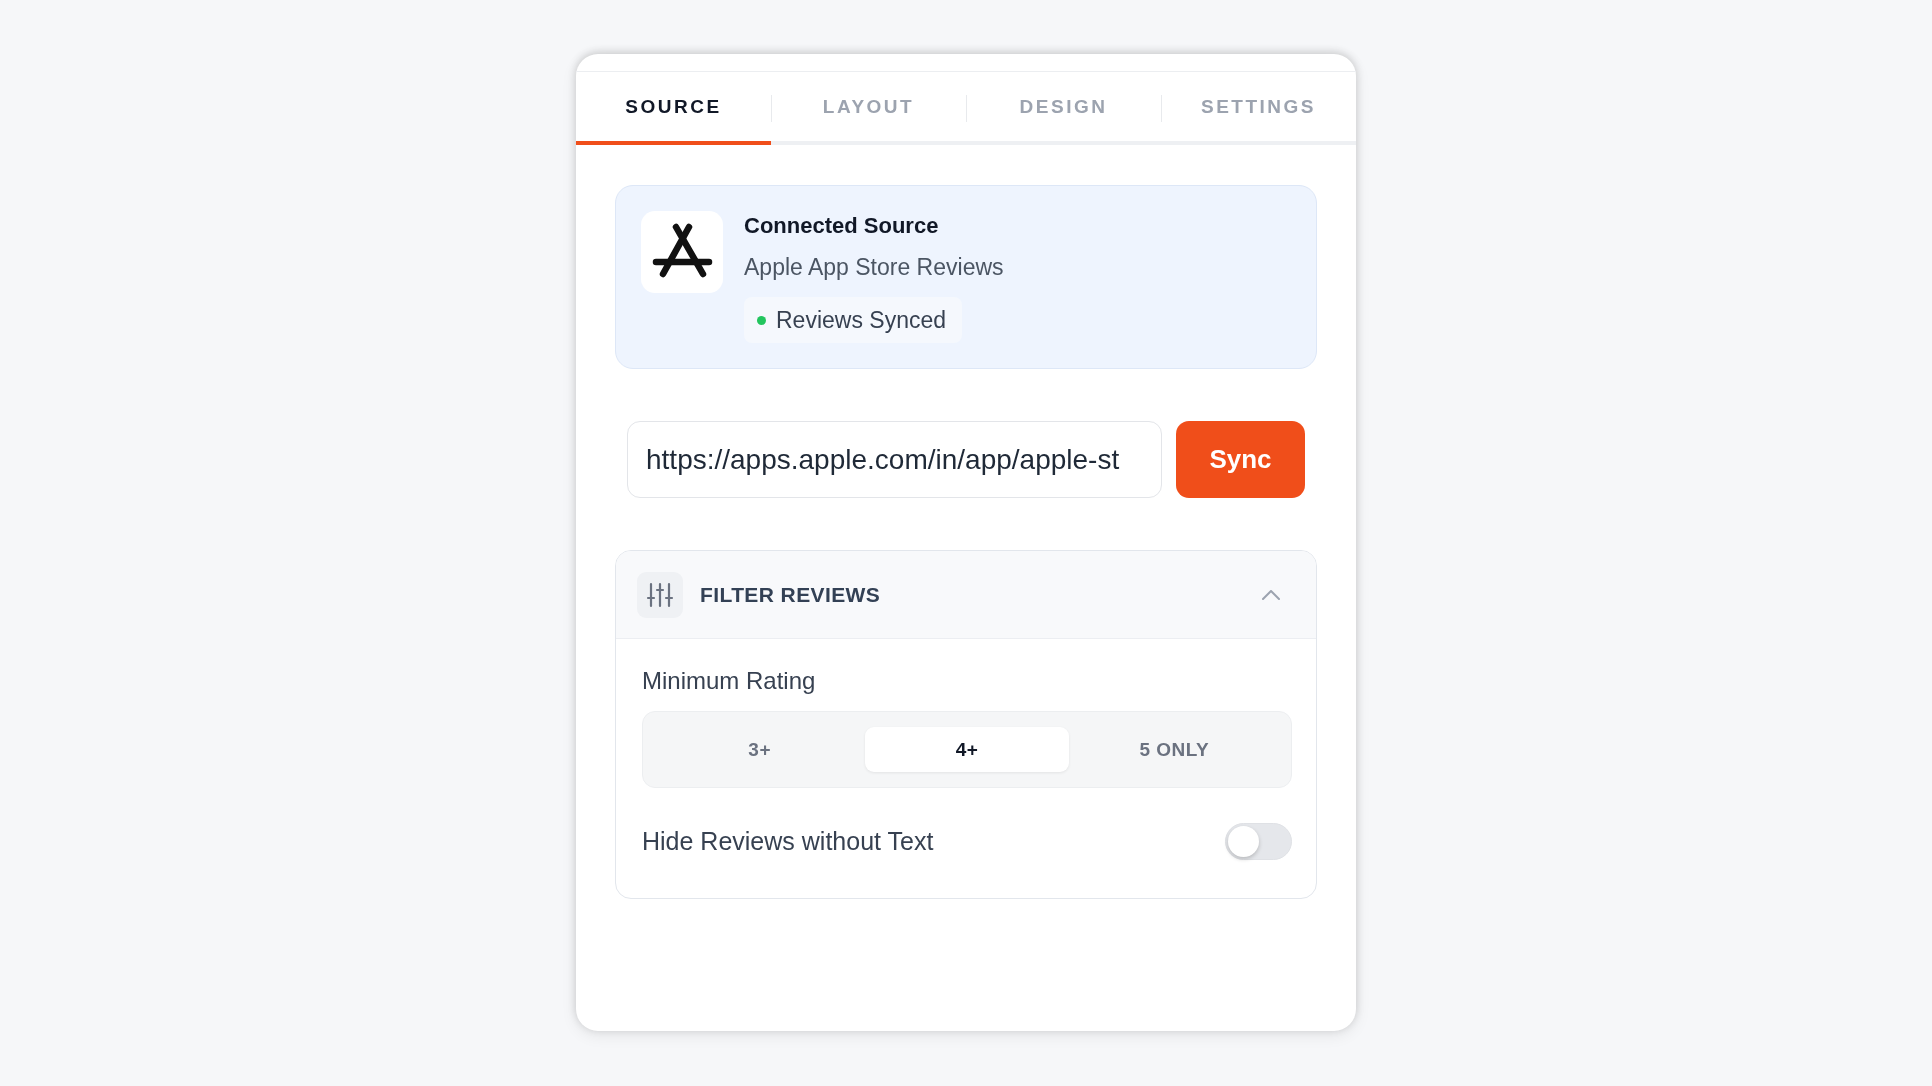 The width and height of the screenshot is (1932, 1086). What do you see at coordinates (841, 226) in the screenshot?
I see `source-title: Connected Source` at bounding box center [841, 226].